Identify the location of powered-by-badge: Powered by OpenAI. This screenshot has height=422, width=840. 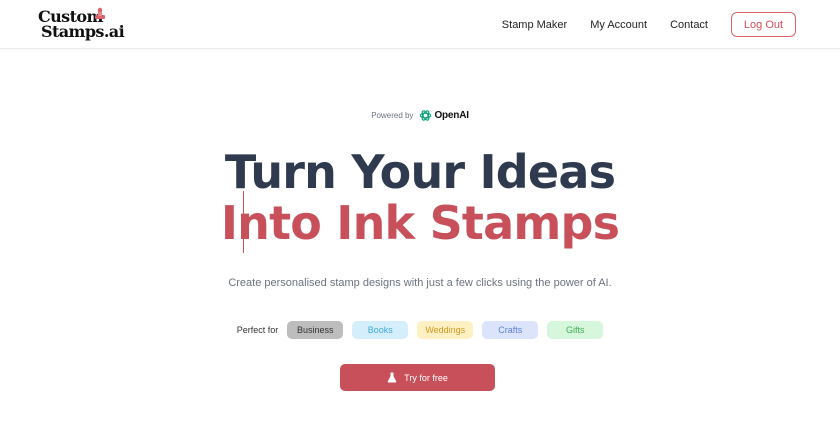
(420, 115).